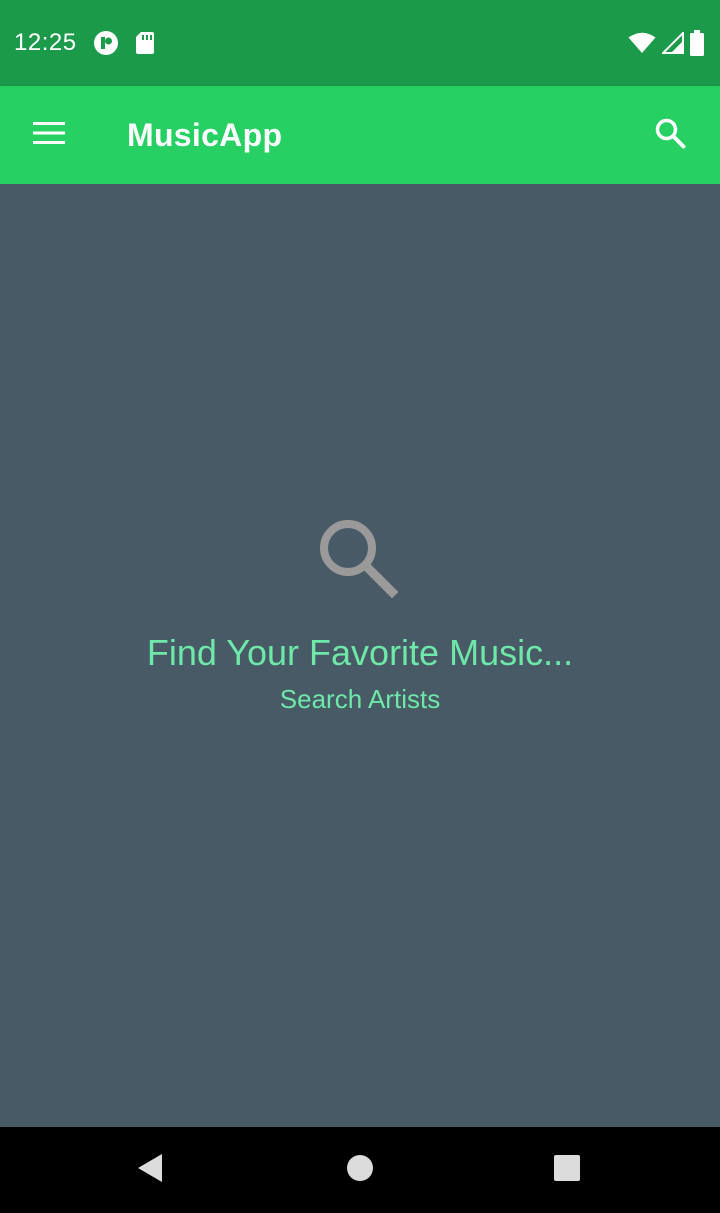 This screenshot has width=720, height=1213. I want to click on search-button, so click(670, 135).